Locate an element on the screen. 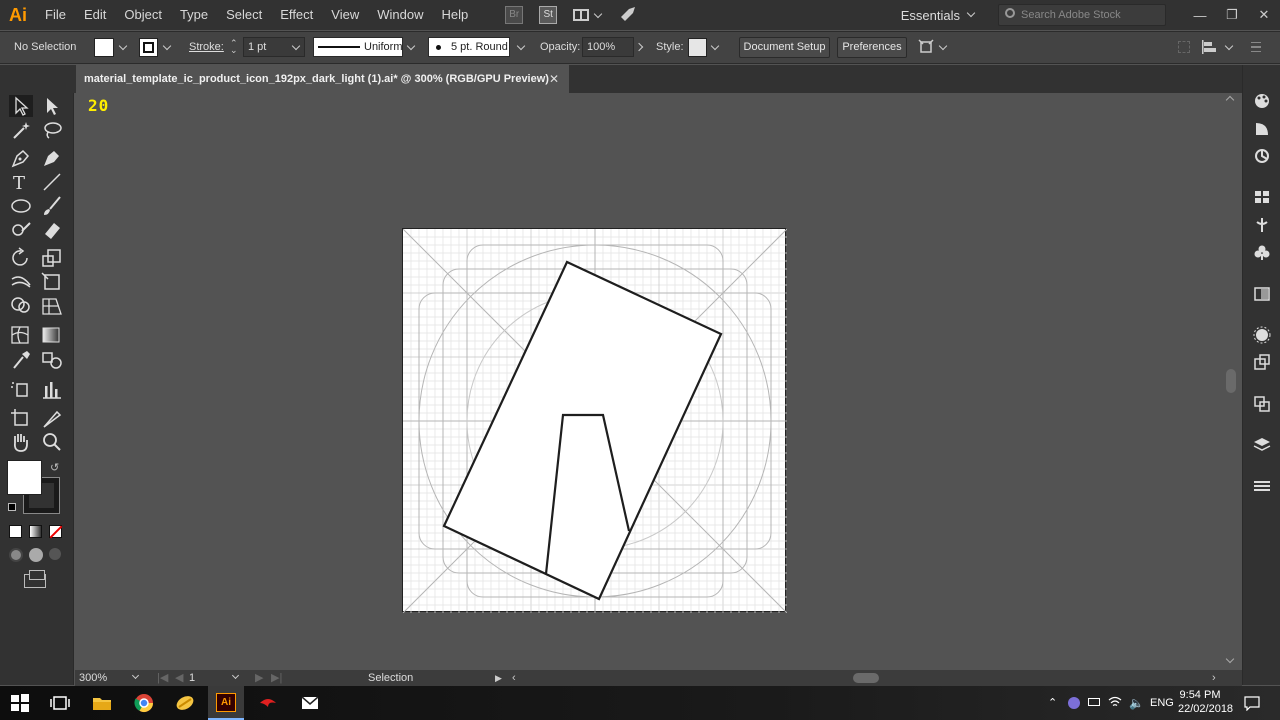  color-guide-icon is located at coordinates (1262, 129).